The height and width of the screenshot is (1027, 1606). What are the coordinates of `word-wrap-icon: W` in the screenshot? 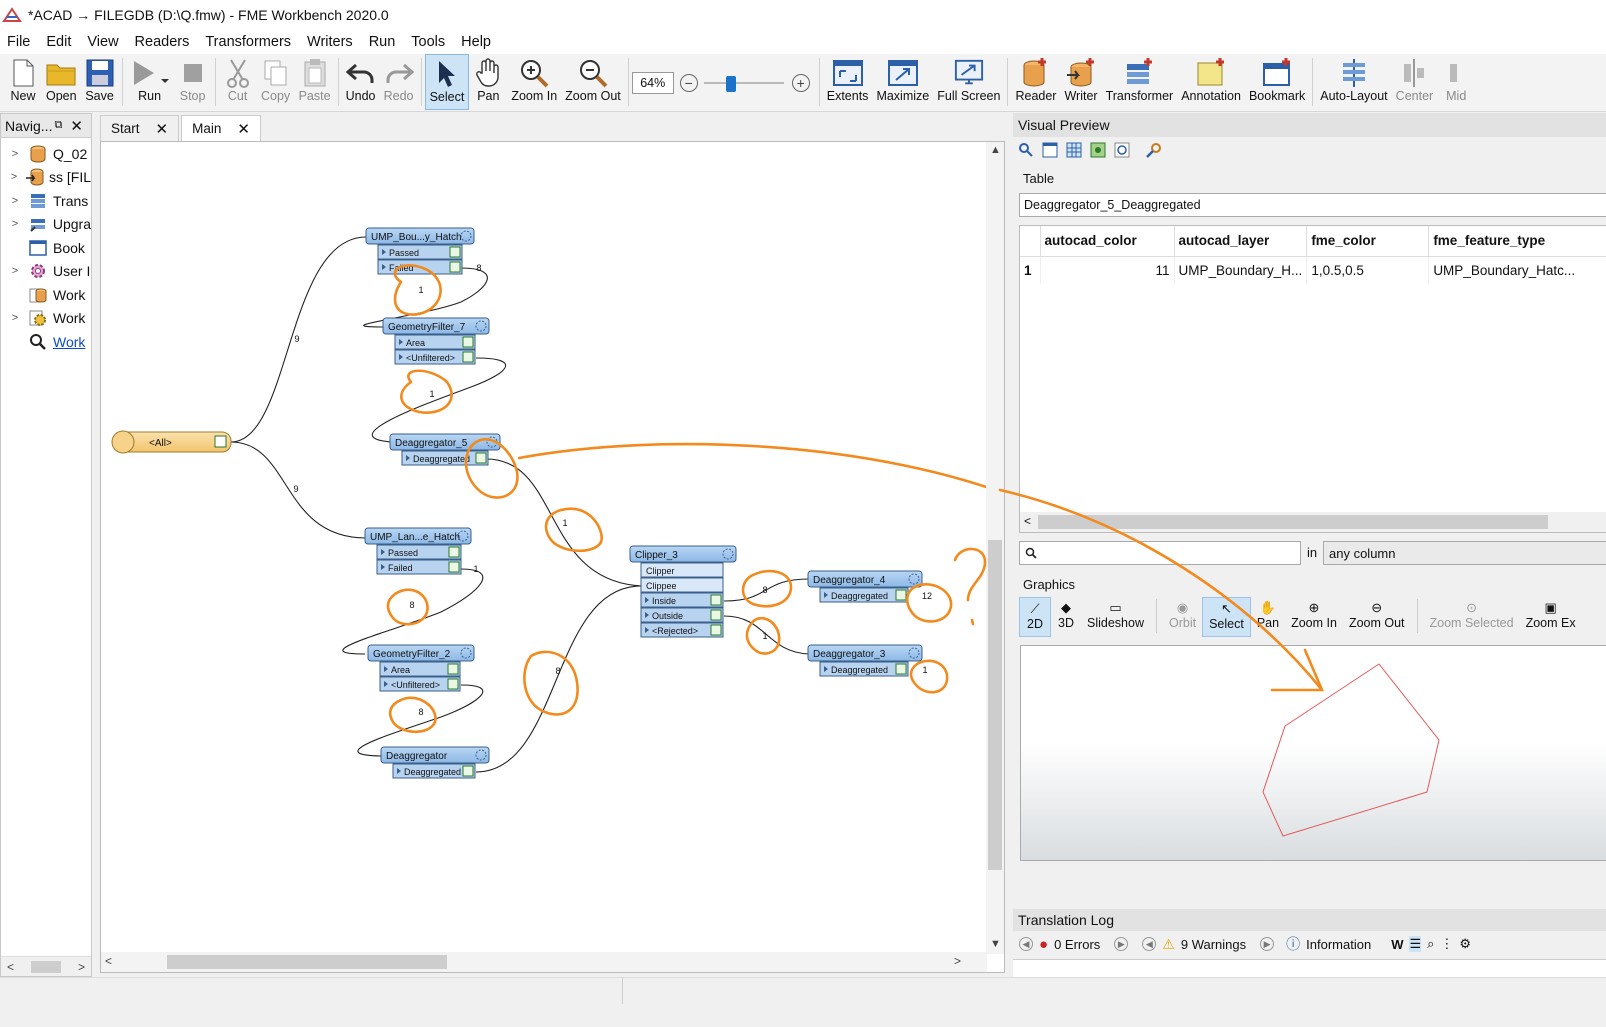 It's located at (1397, 944).